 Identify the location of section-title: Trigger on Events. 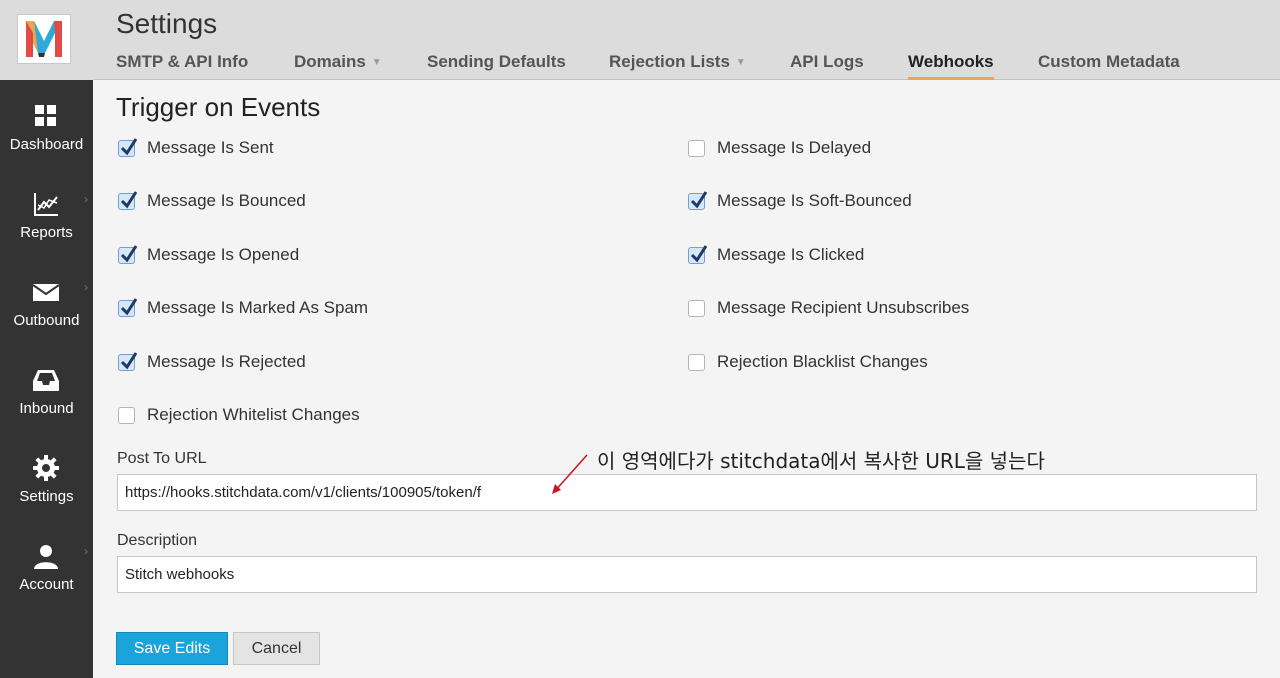
(218, 107).